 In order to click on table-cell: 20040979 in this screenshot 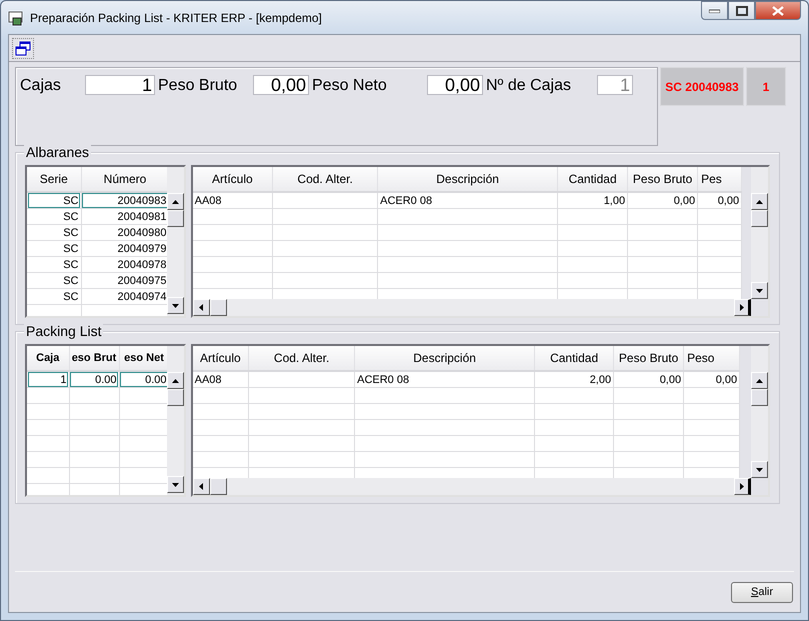, I will do `click(124, 248)`.